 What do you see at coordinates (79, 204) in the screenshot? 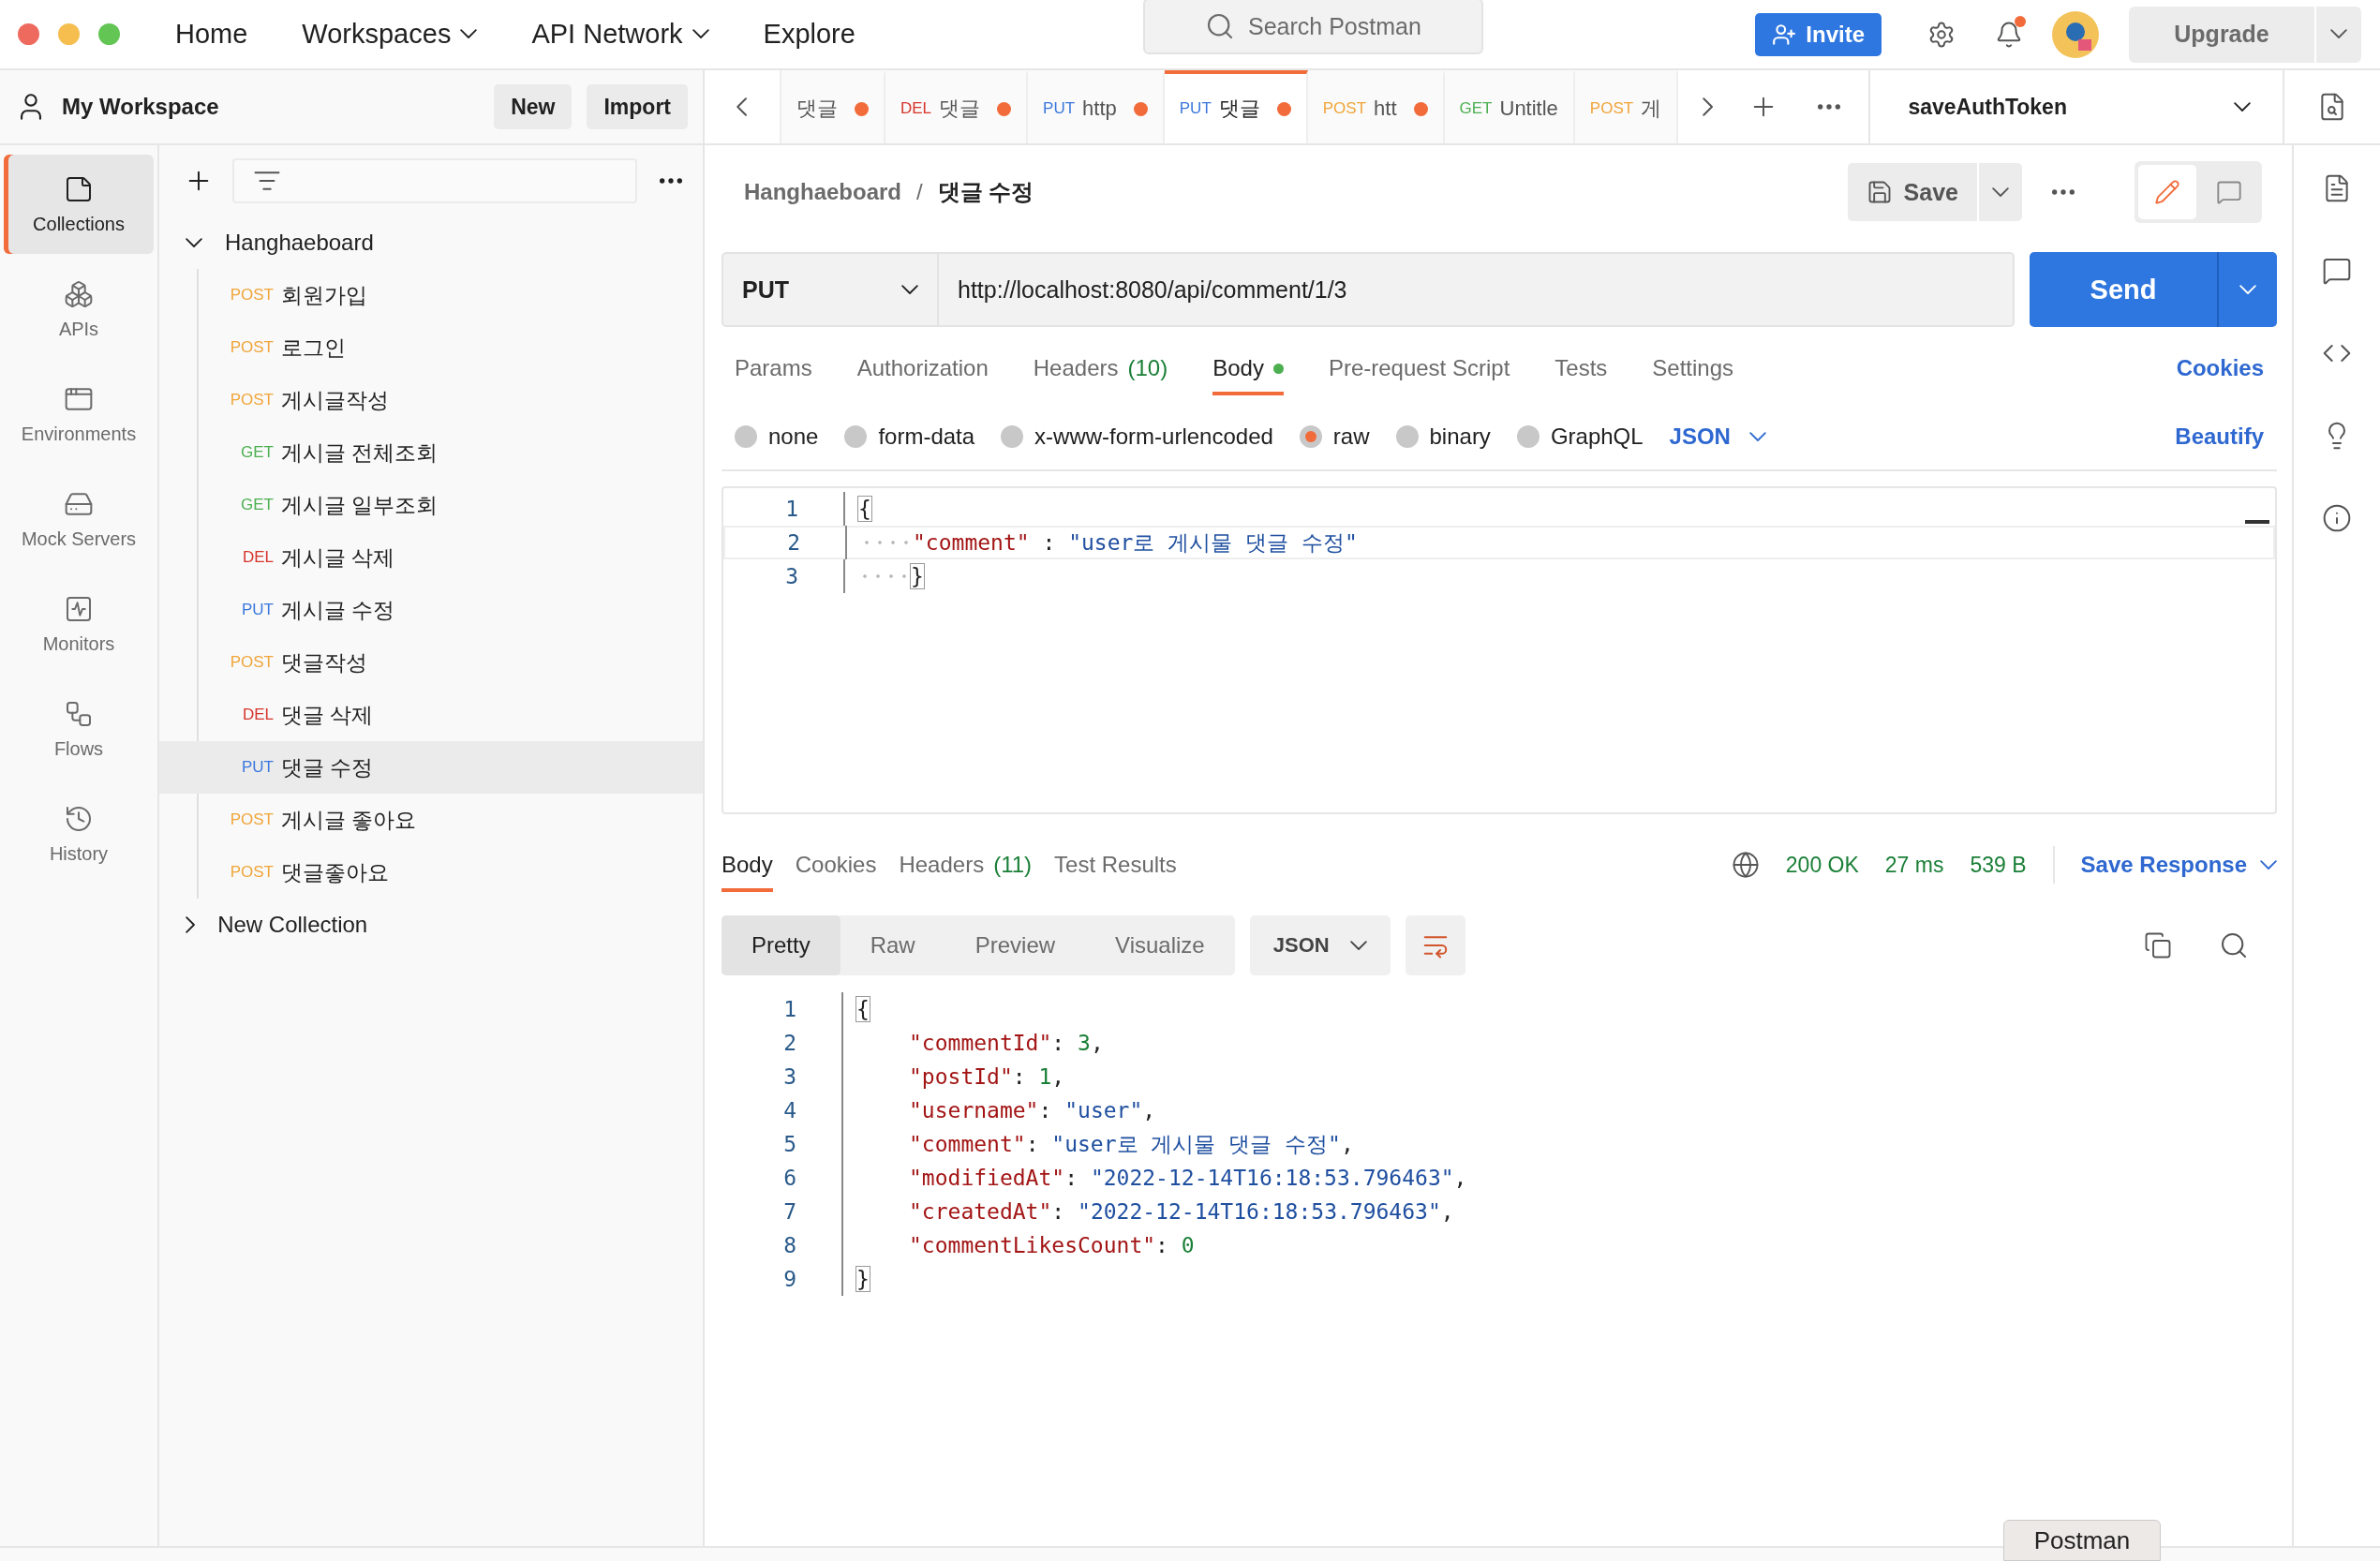
I see `sidebar-item: Collections` at bounding box center [79, 204].